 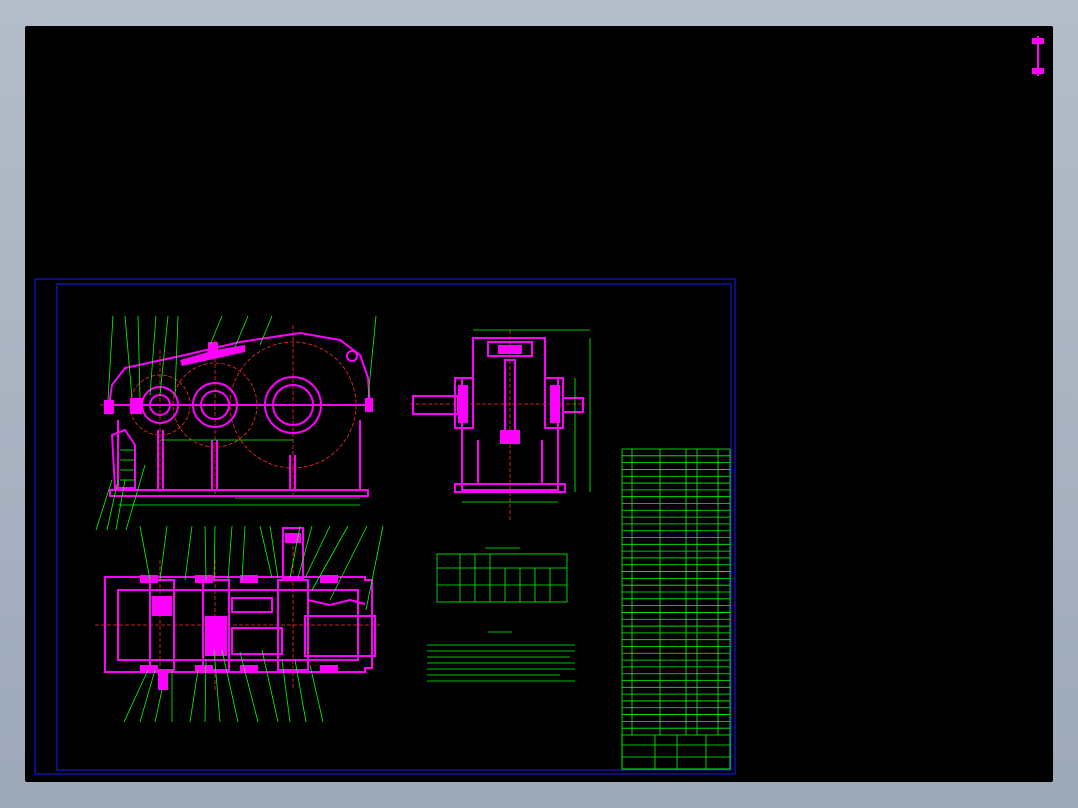 I want to click on lifting-lug, so click(x=352, y=356).